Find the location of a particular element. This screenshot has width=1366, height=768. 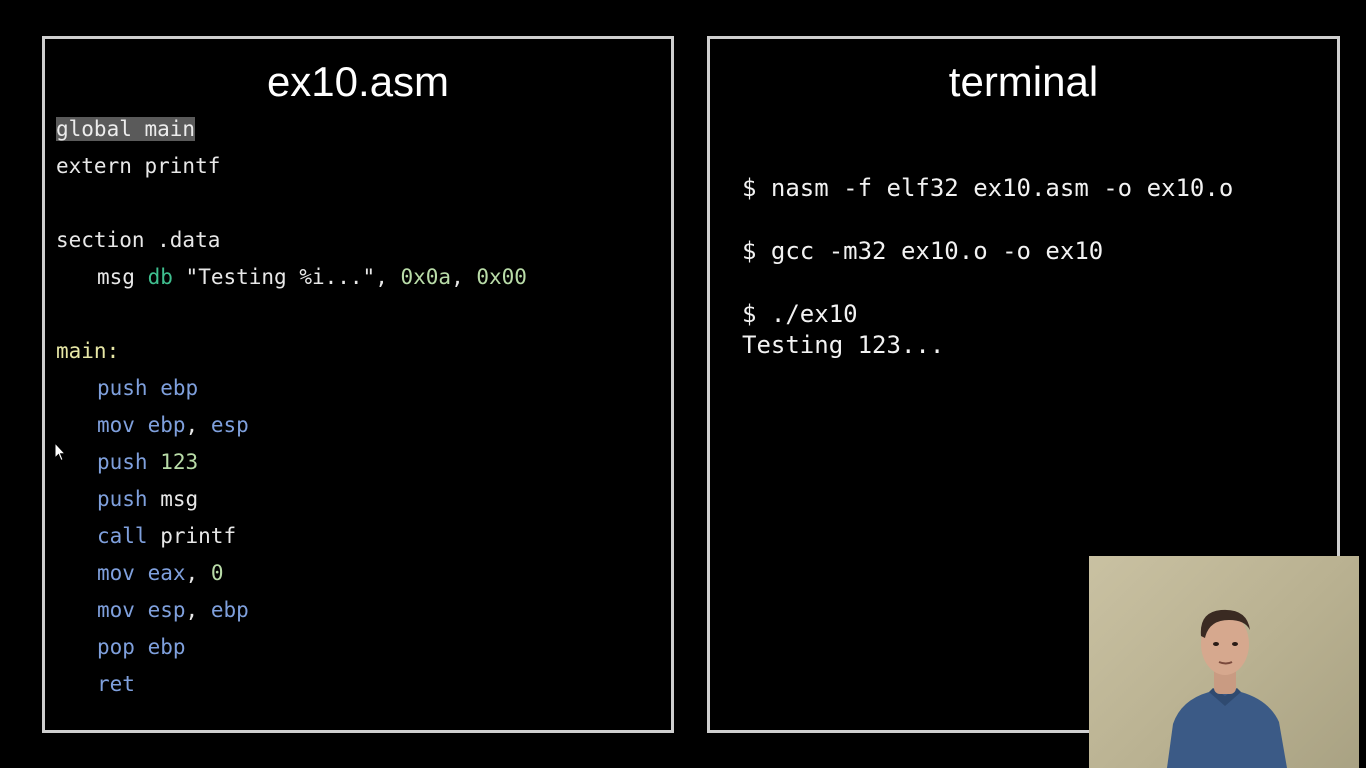

code-line: push 123 is located at coordinates (291, 462).